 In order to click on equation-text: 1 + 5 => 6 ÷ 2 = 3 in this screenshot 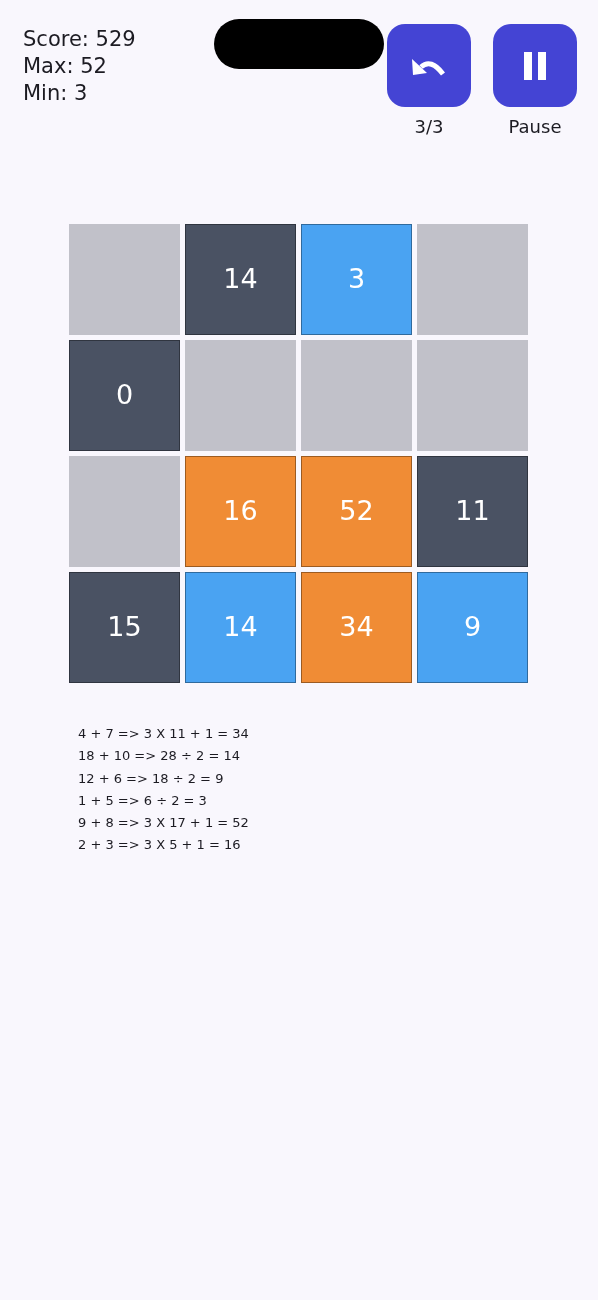, I will do `click(143, 800)`.